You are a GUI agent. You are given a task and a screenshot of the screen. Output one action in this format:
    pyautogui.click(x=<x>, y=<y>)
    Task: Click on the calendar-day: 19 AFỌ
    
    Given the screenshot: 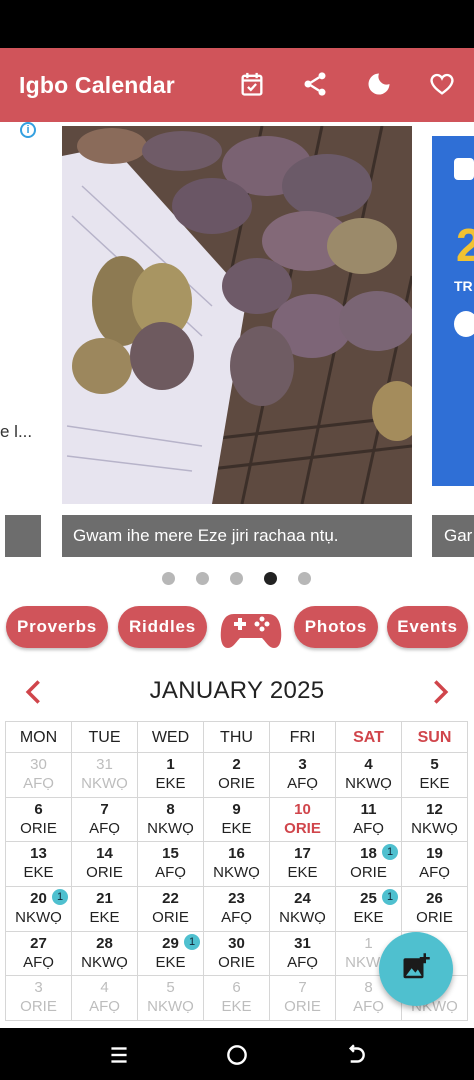 What is the action you would take?
    pyautogui.click(x=435, y=865)
    